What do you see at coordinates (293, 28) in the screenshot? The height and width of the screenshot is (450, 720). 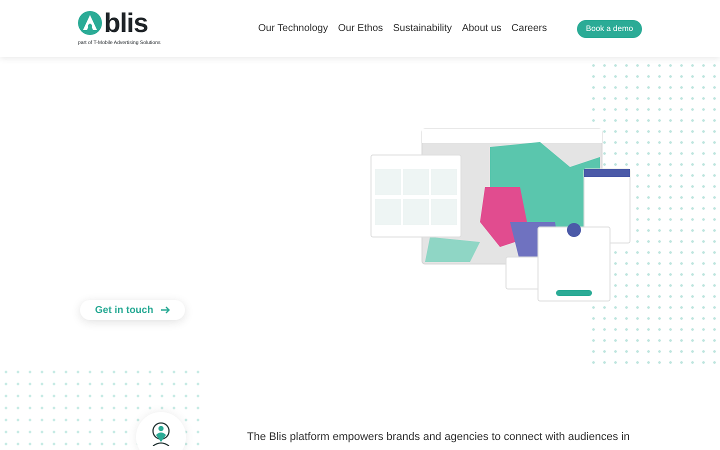 I see `nav-link: Our Technology` at bounding box center [293, 28].